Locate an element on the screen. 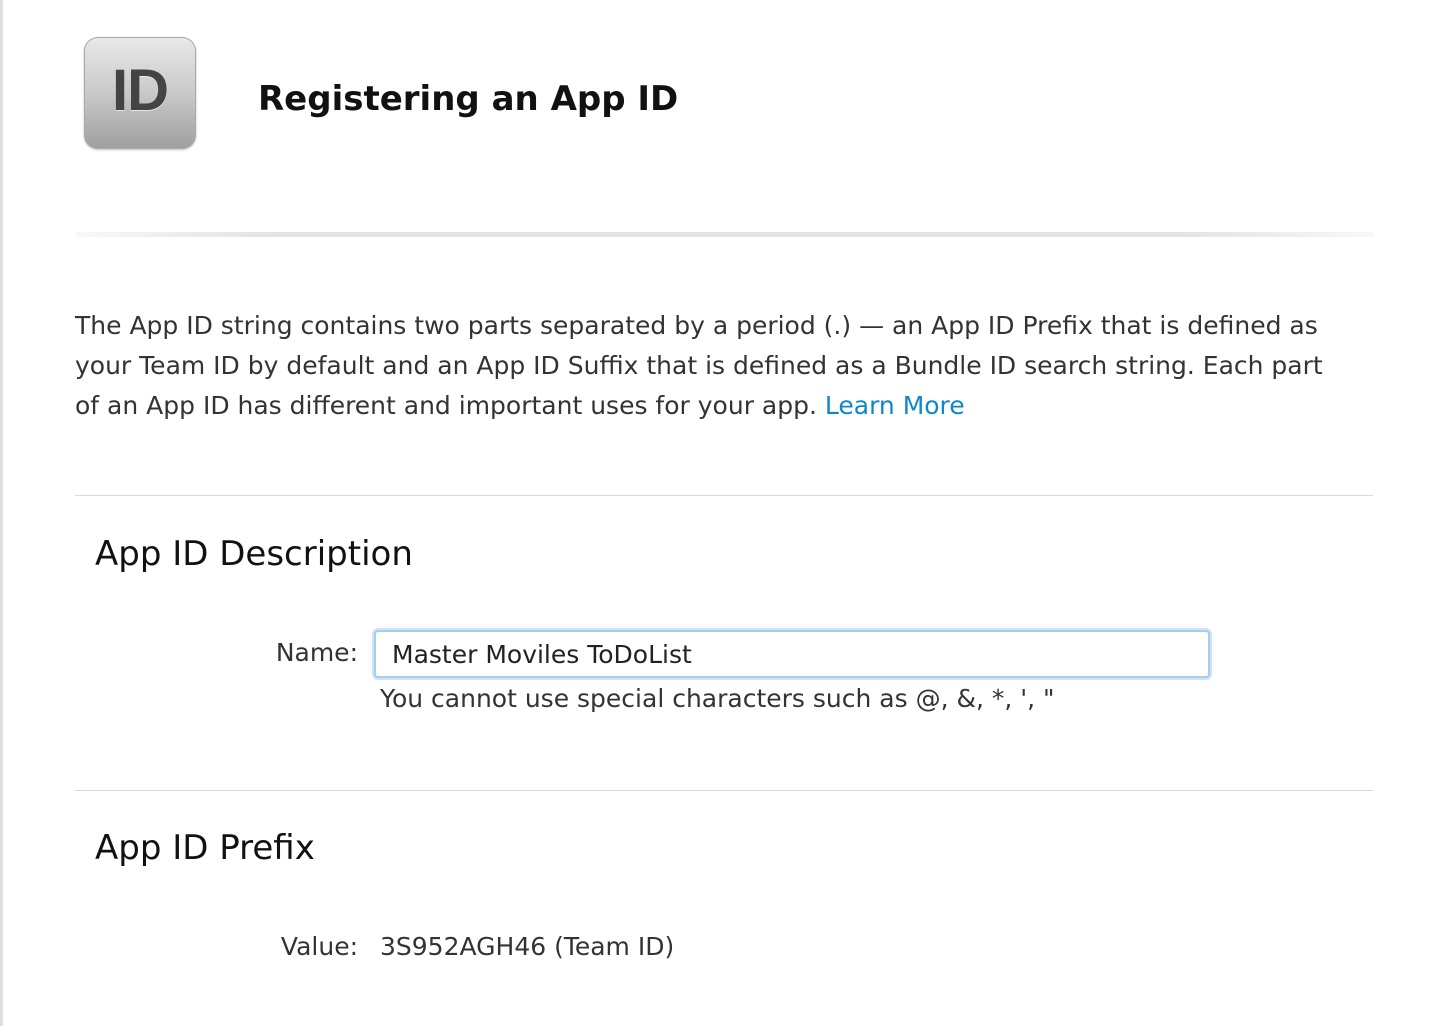 This screenshot has width=1452, height=1026. window-left-edge is located at coordinates (1, 513).